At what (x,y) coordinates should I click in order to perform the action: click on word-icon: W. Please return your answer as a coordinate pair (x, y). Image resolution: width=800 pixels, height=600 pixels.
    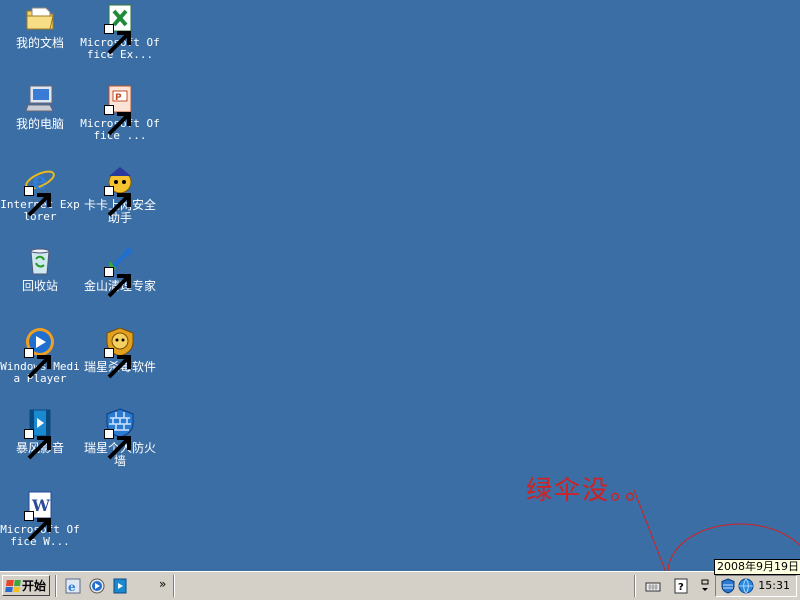
    Looking at the image, I should click on (40, 515).